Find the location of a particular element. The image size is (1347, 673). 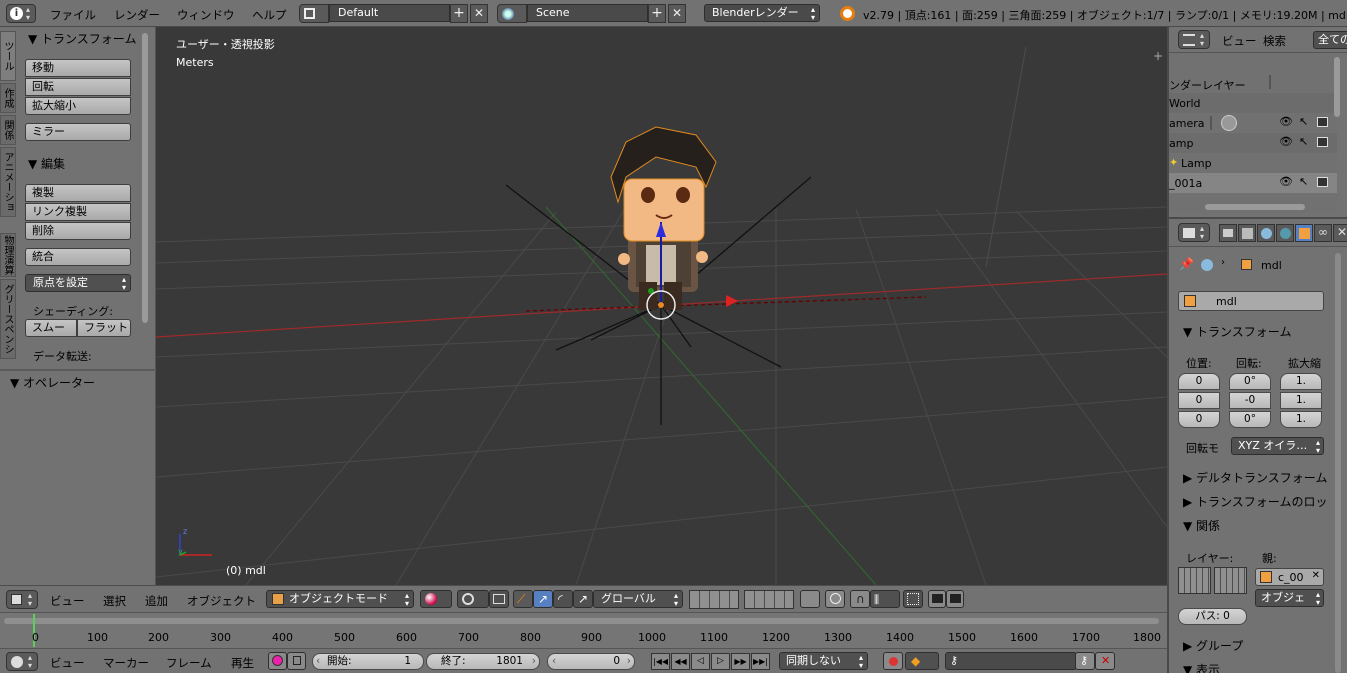

opengl-animation-button is located at coordinates (955, 599).